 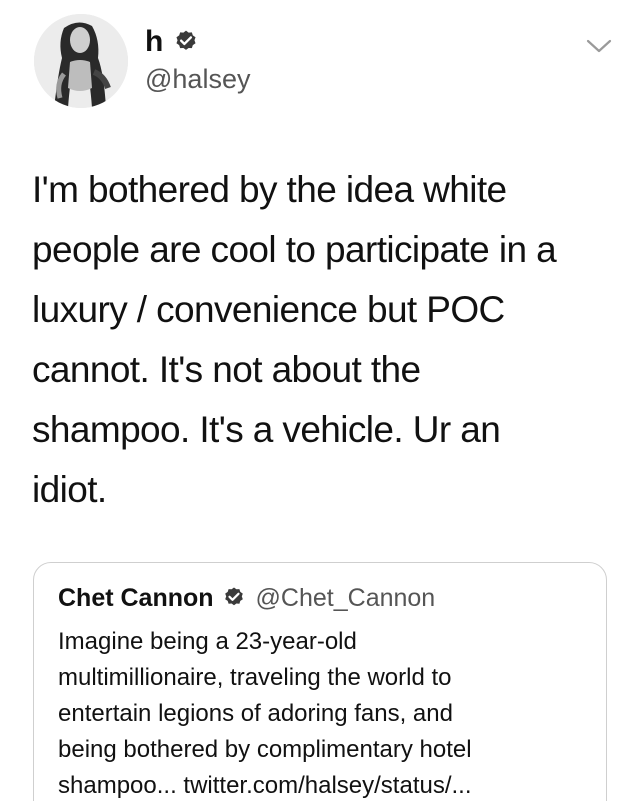 I want to click on tweet-text-line: cannot. It's not about the, so click(x=226, y=369).